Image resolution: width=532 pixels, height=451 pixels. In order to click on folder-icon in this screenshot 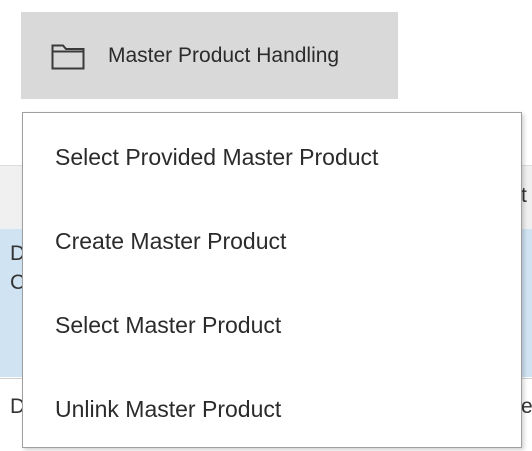, I will do `click(68, 56)`.